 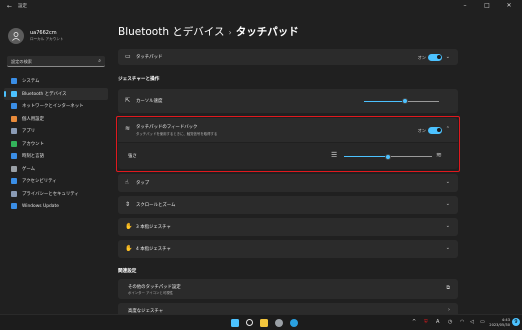 What do you see at coordinates (47, 39) in the screenshot?
I see `user-account-type: ローカル アカウント` at bounding box center [47, 39].